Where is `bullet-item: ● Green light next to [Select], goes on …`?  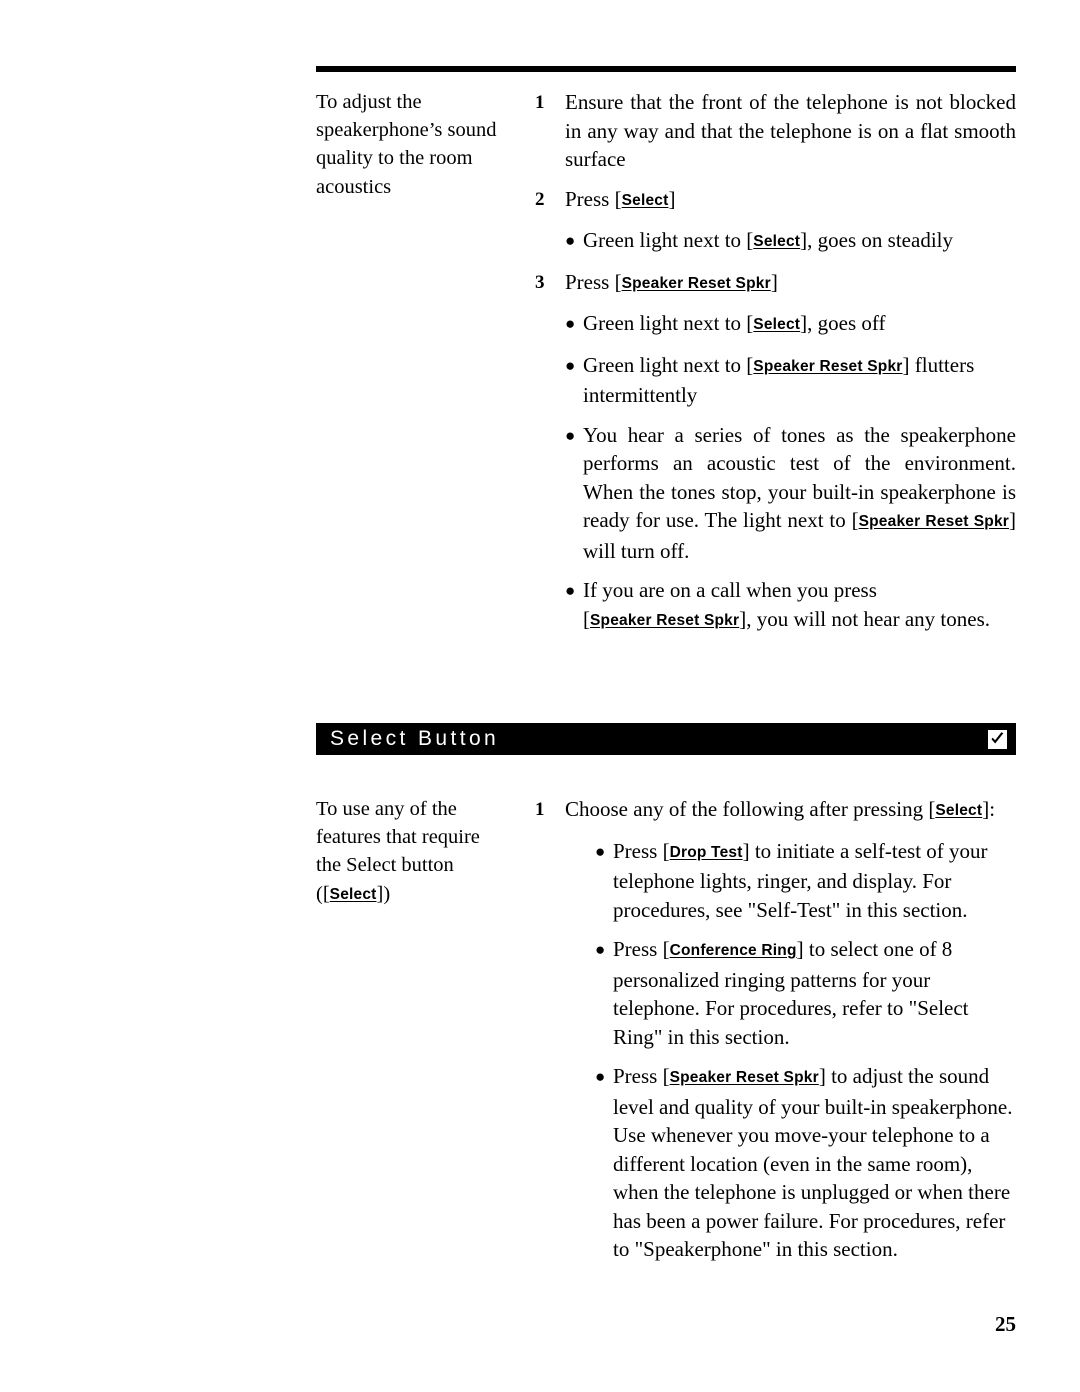 bullet-item: ● Green light next to [Select], goes on … is located at coordinates (790, 241).